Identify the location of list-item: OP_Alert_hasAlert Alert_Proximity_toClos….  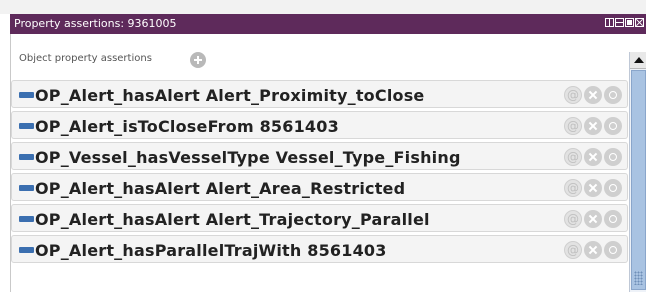
(319, 94).